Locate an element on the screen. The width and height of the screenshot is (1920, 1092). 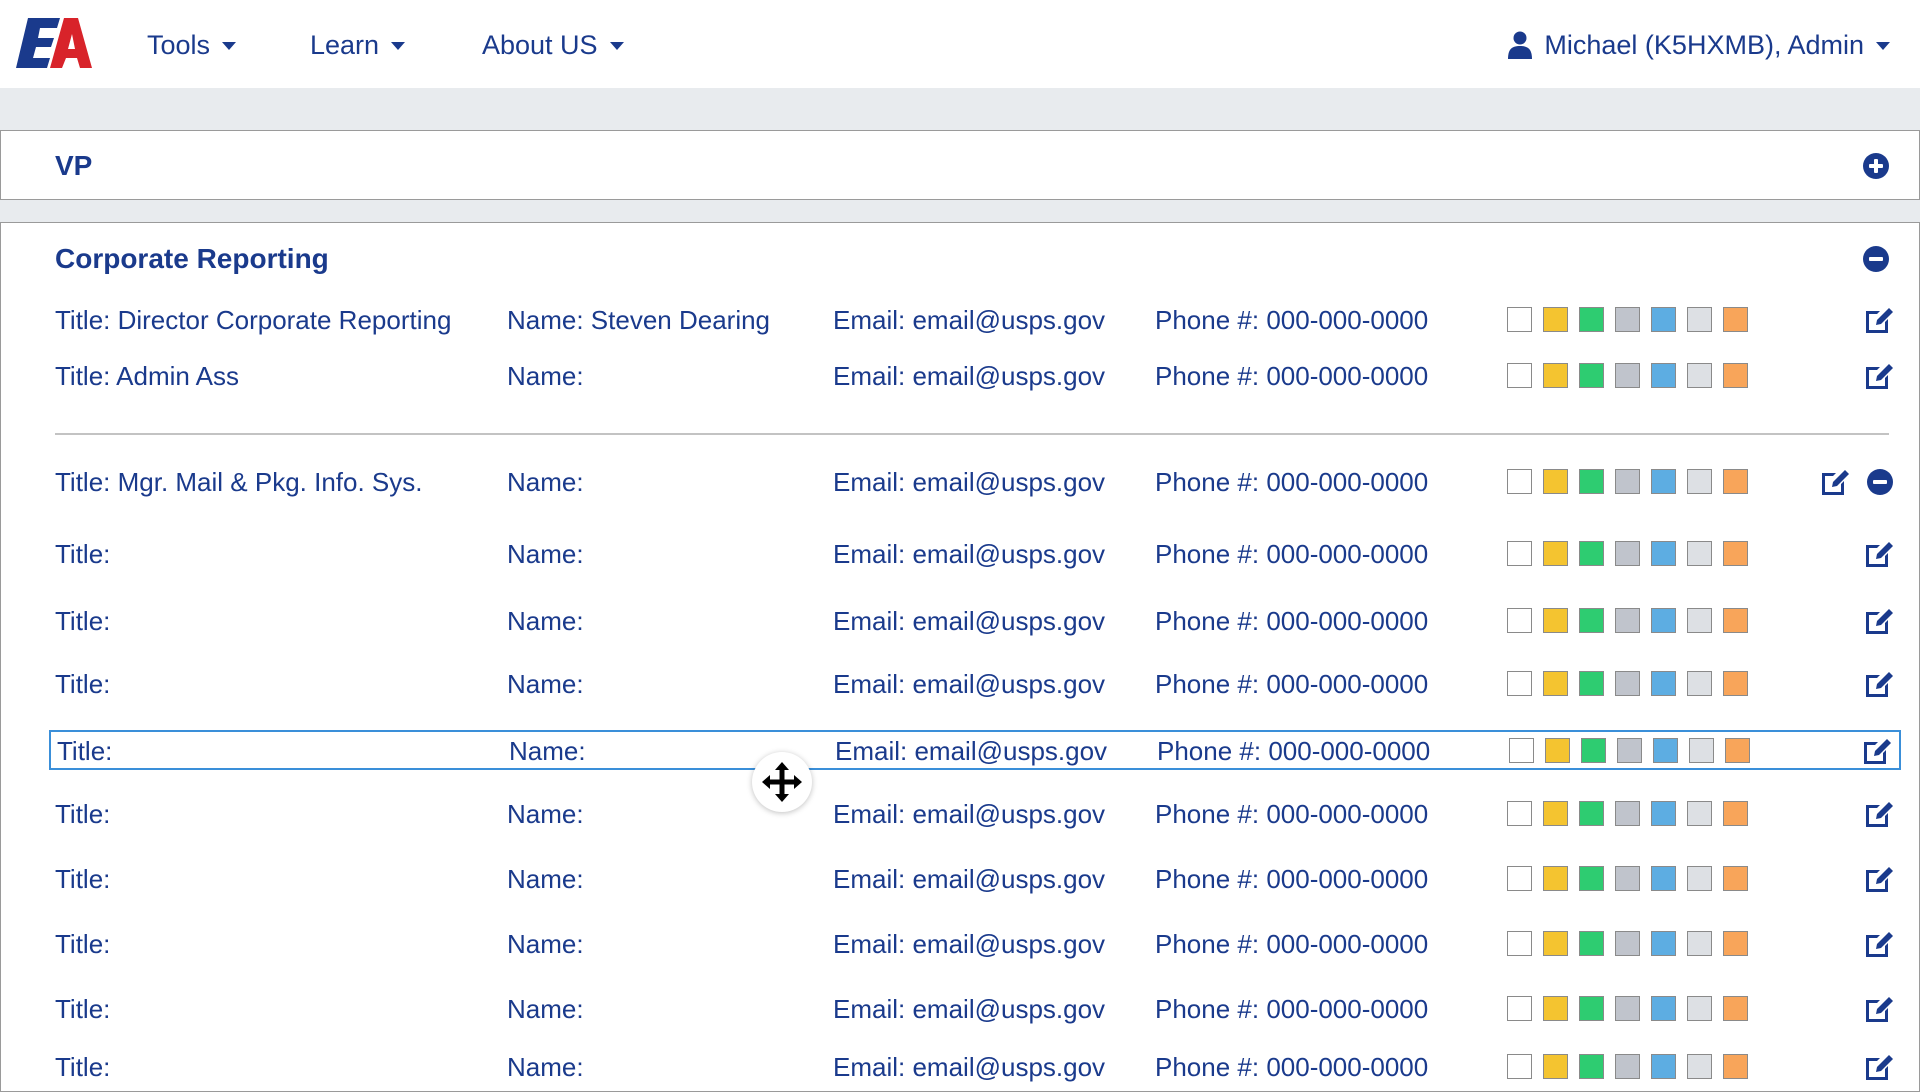
nav-learn: Learn is located at coordinates (358, 45).